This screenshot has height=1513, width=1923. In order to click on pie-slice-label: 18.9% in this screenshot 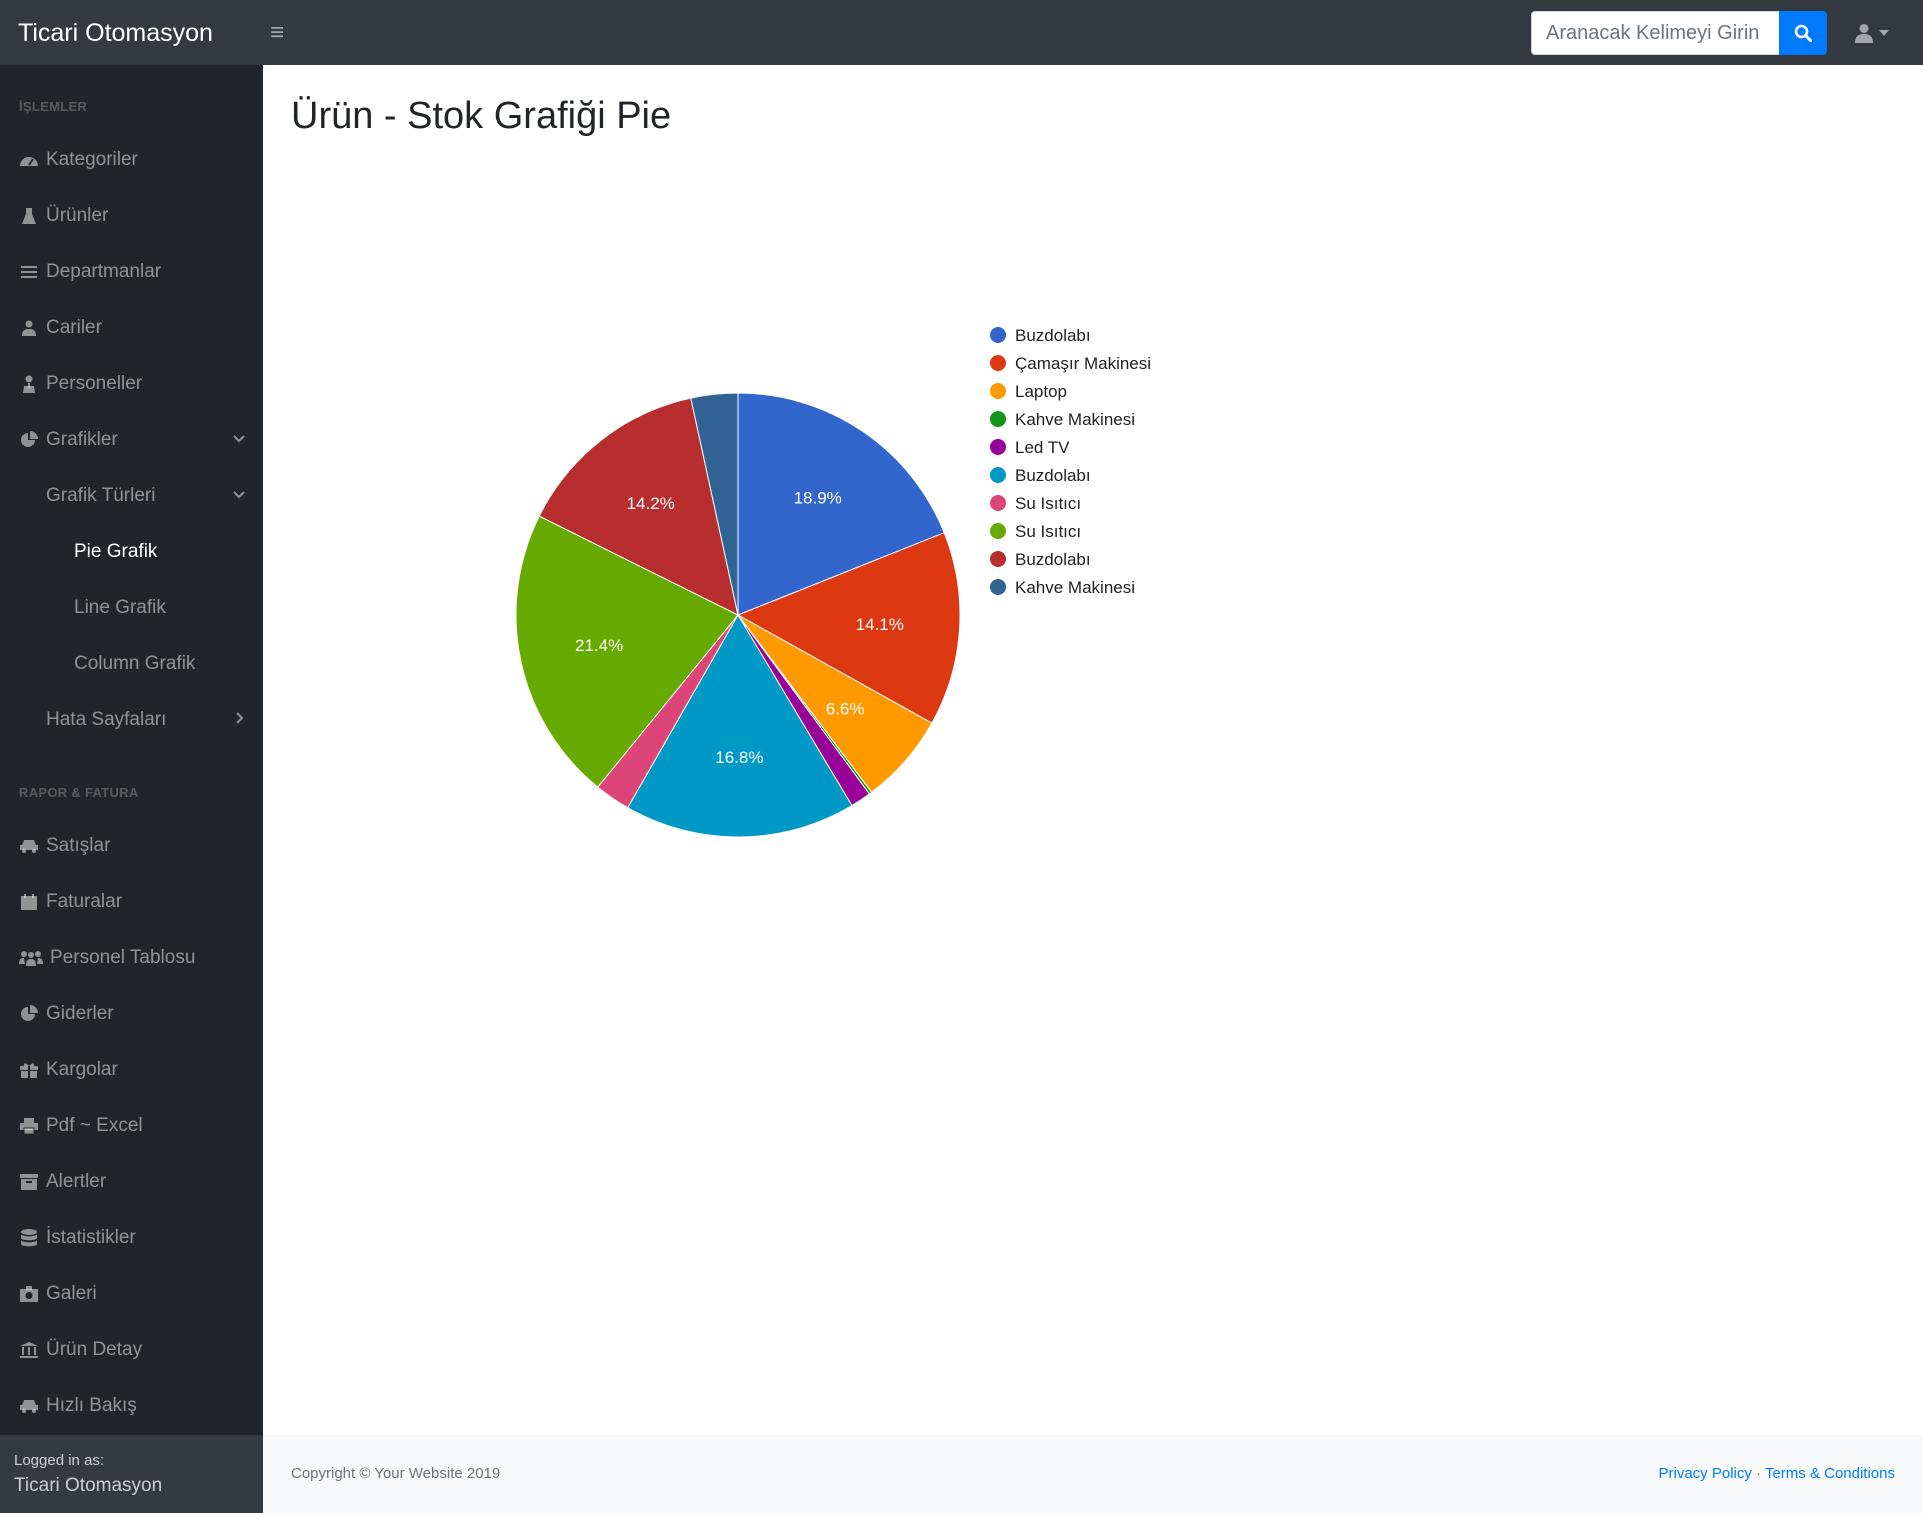, I will do `click(818, 497)`.